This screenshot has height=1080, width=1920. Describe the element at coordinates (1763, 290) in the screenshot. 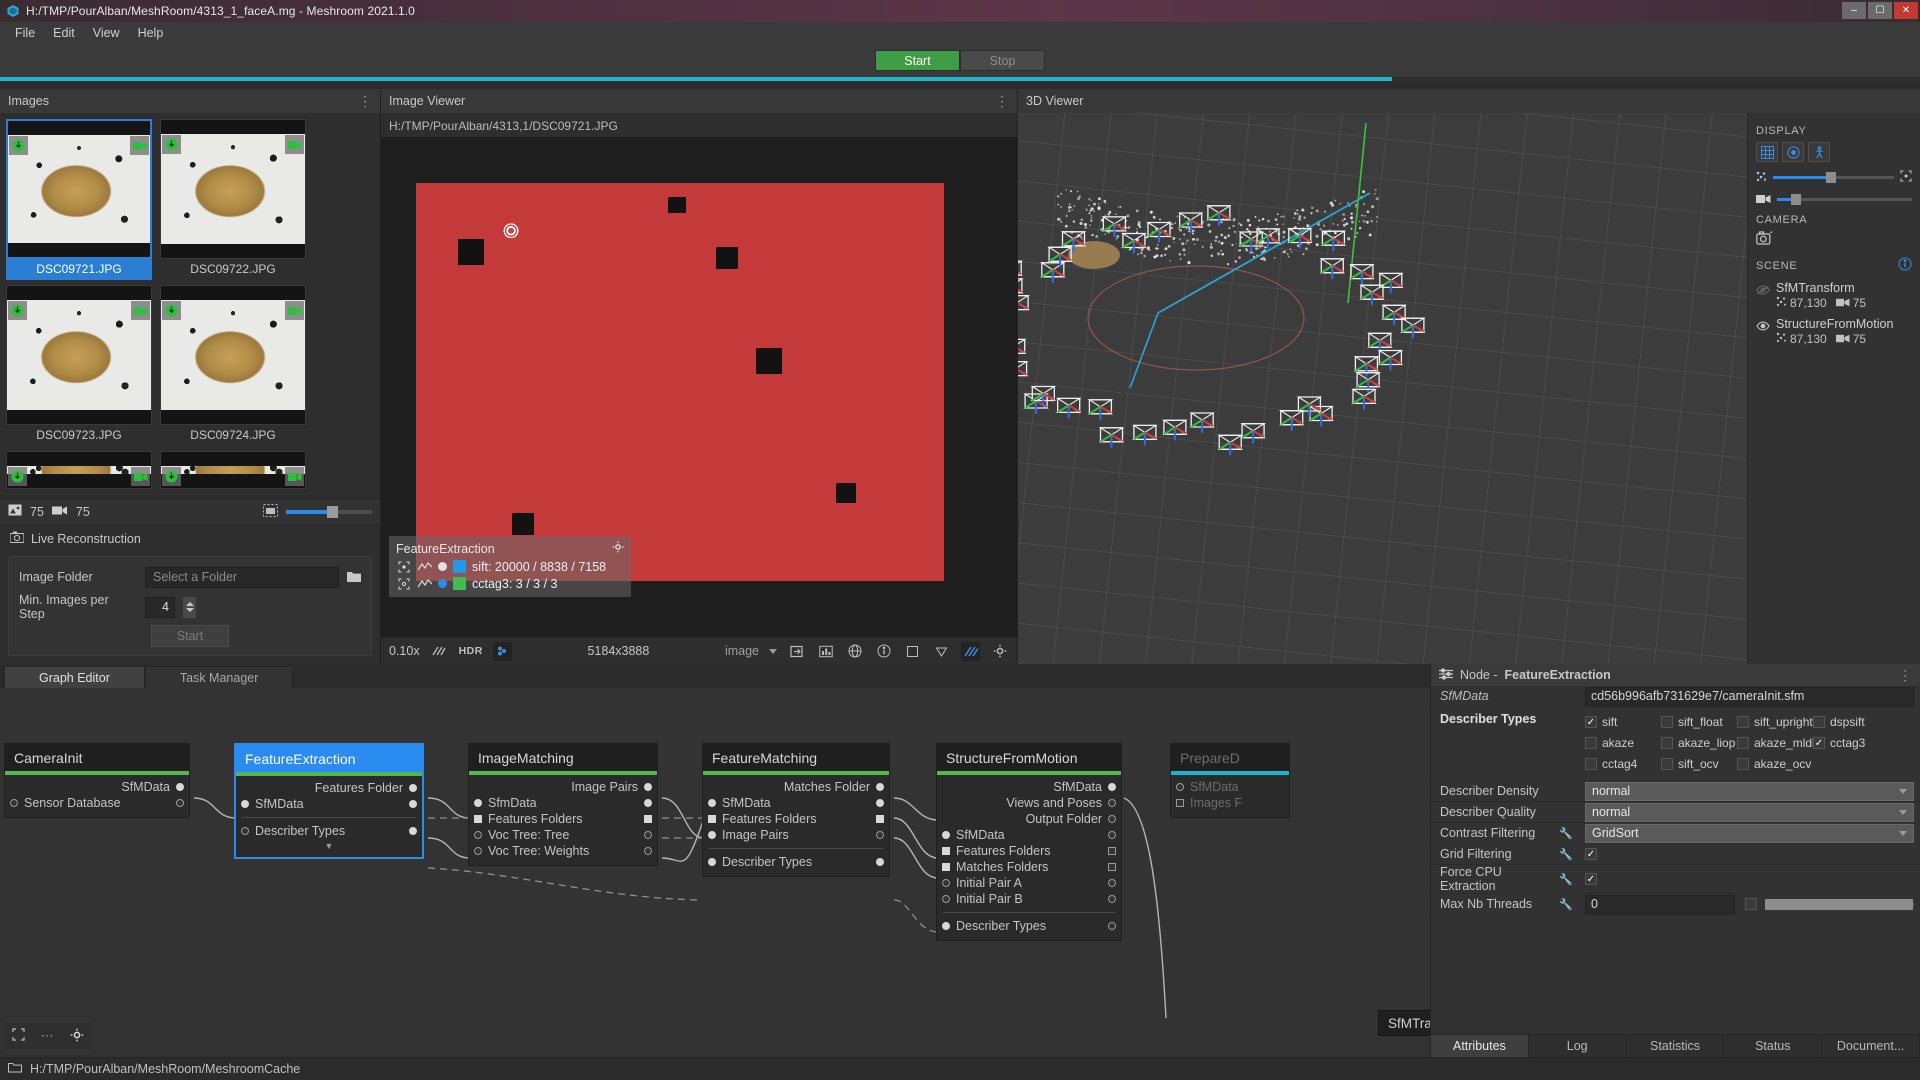

I see `eye-off-icon` at that location.